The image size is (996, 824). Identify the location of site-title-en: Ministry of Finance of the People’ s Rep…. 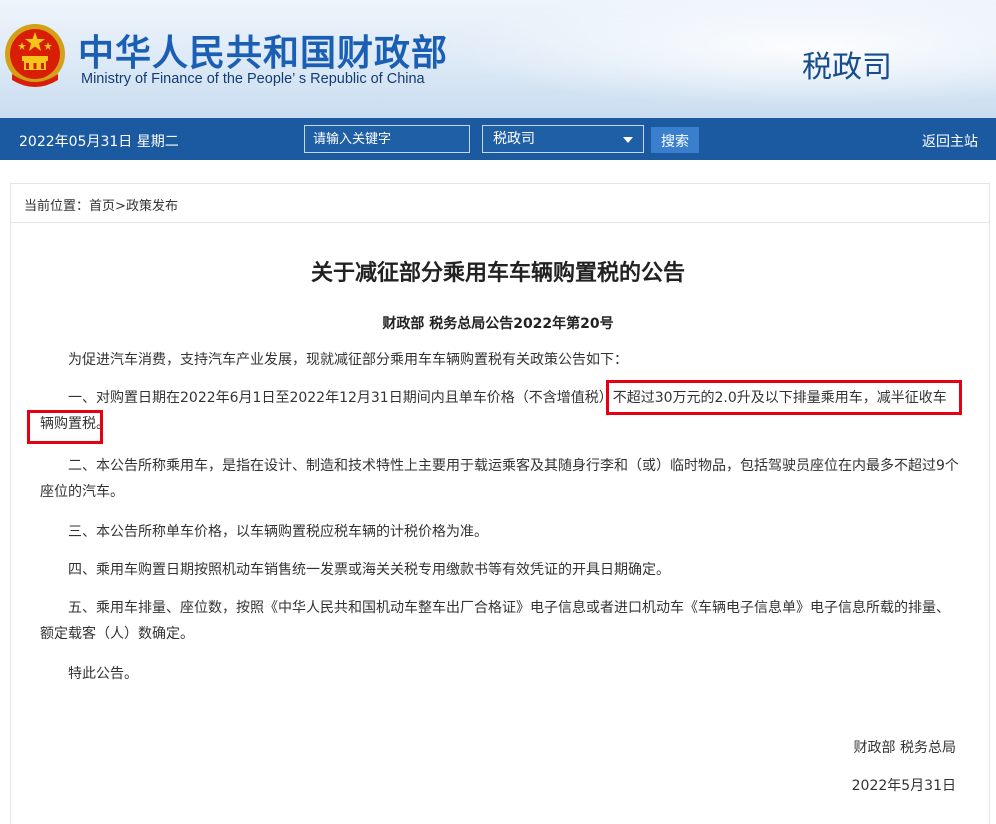
(253, 79).